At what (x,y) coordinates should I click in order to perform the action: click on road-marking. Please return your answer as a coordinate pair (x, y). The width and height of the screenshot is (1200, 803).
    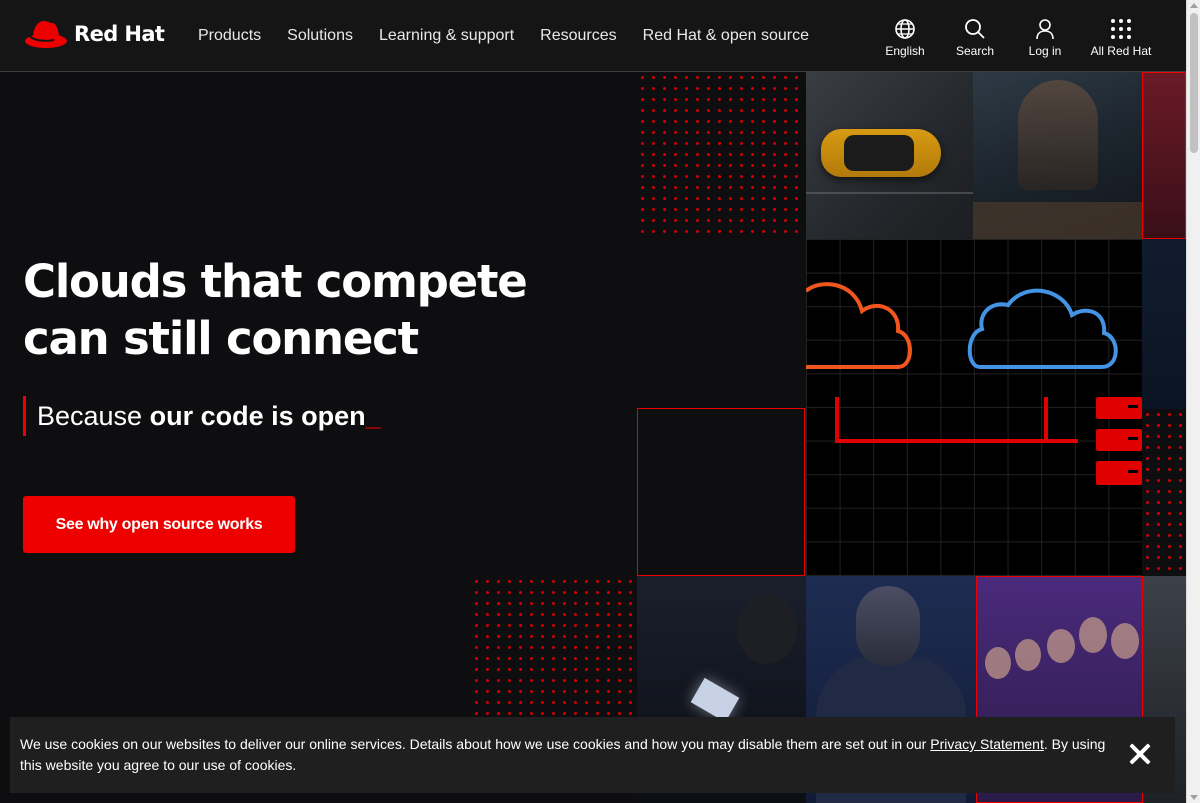
    Looking at the image, I should click on (889, 193).